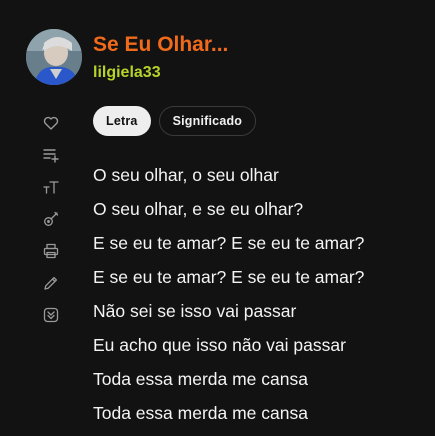 This screenshot has height=436, width=435. Describe the element at coordinates (51, 123) in the screenshot. I see `heart-icon` at that location.